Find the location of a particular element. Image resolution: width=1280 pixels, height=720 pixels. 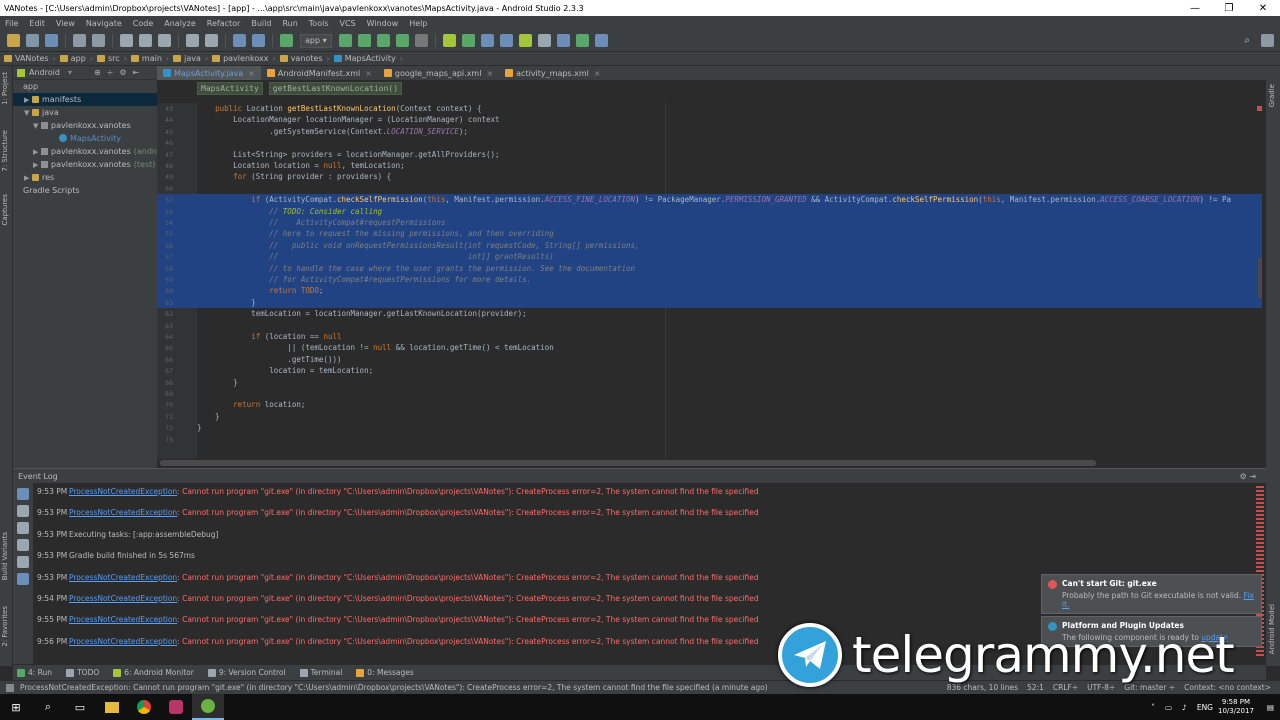

tree-item: ▶ res is located at coordinates (85, 177).